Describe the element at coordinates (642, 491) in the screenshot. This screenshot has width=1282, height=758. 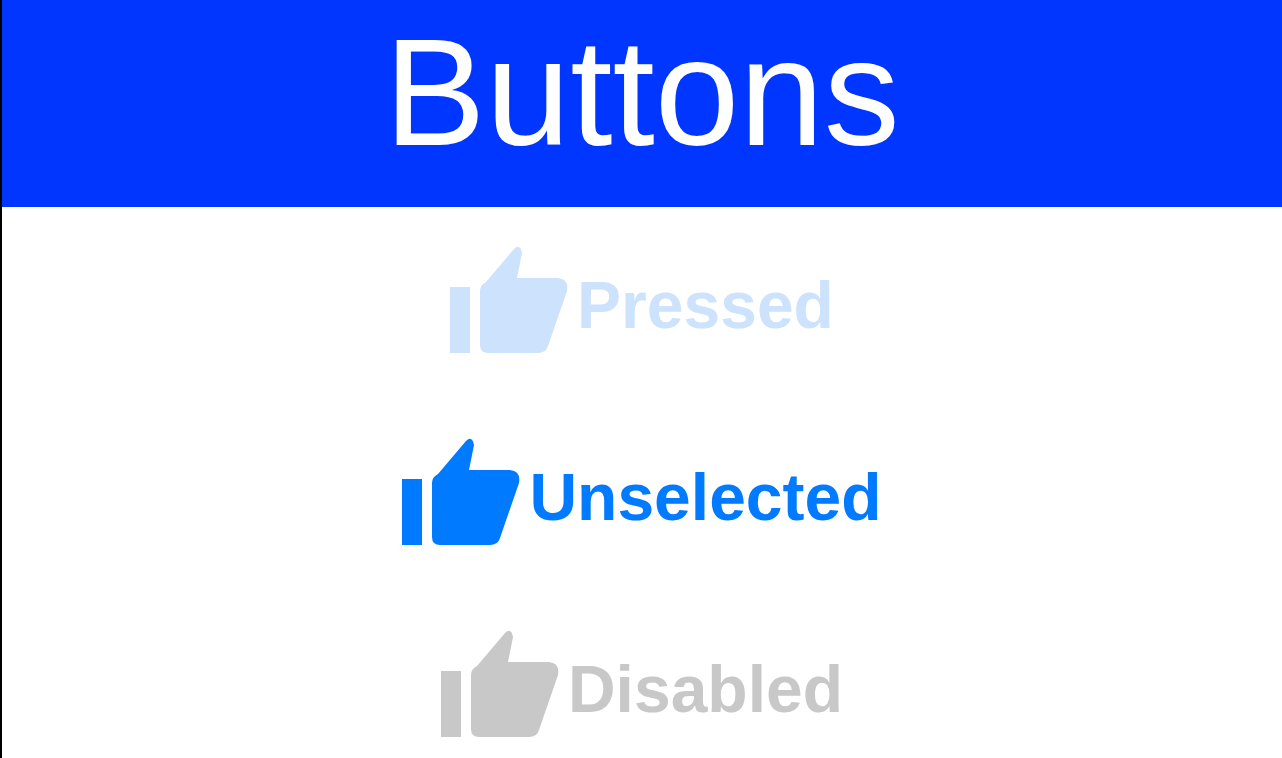
I see `like-button: Unselected` at that location.